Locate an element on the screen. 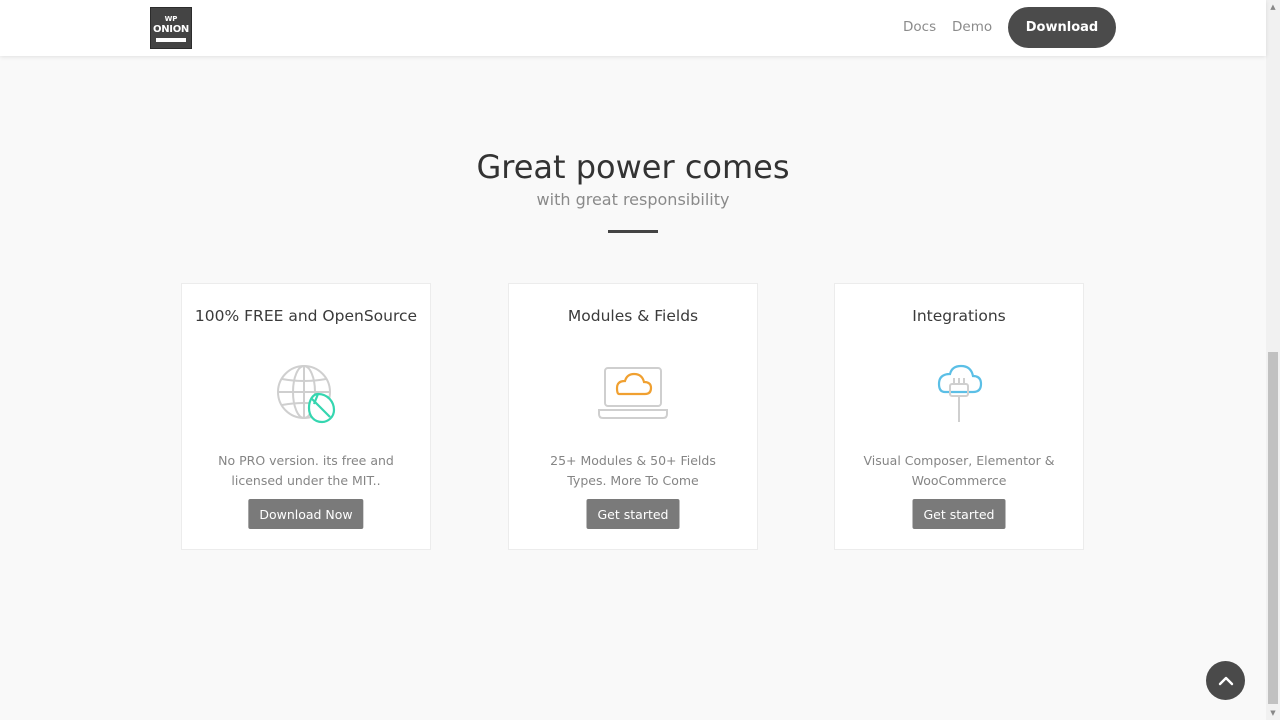 The image size is (1280, 720). logo-text-onion: ONION is located at coordinates (171, 29).